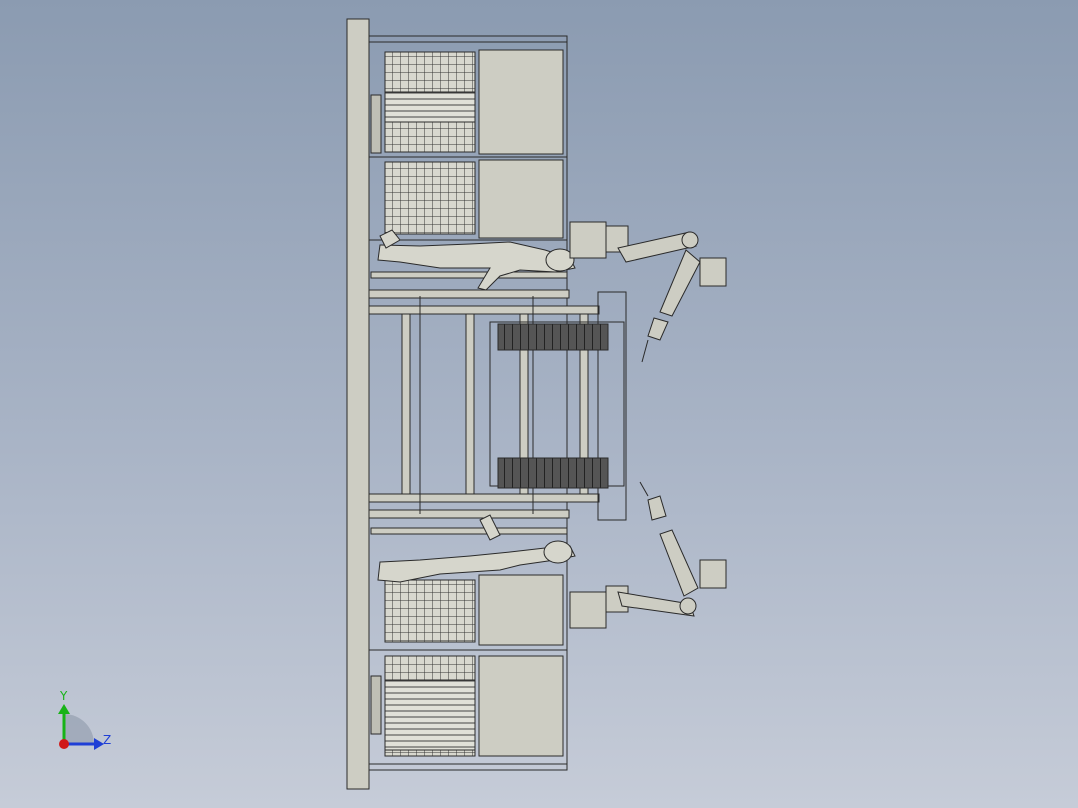  Describe the element at coordinates (648, 555) in the screenshot. I see `robot-arm-lower` at that location.